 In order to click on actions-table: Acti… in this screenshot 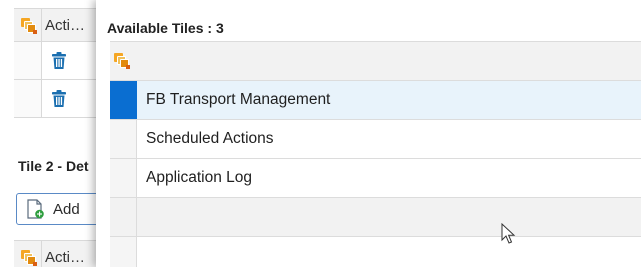, I will do `click(57, 63)`.